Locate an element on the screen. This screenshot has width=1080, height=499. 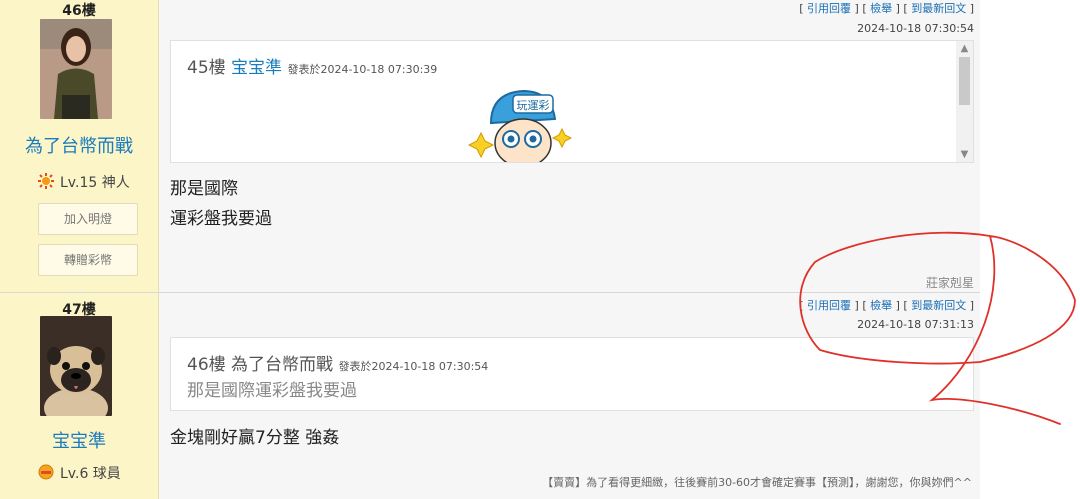
level-text: Lv.6 球員 is located at coordinates (90, 474).